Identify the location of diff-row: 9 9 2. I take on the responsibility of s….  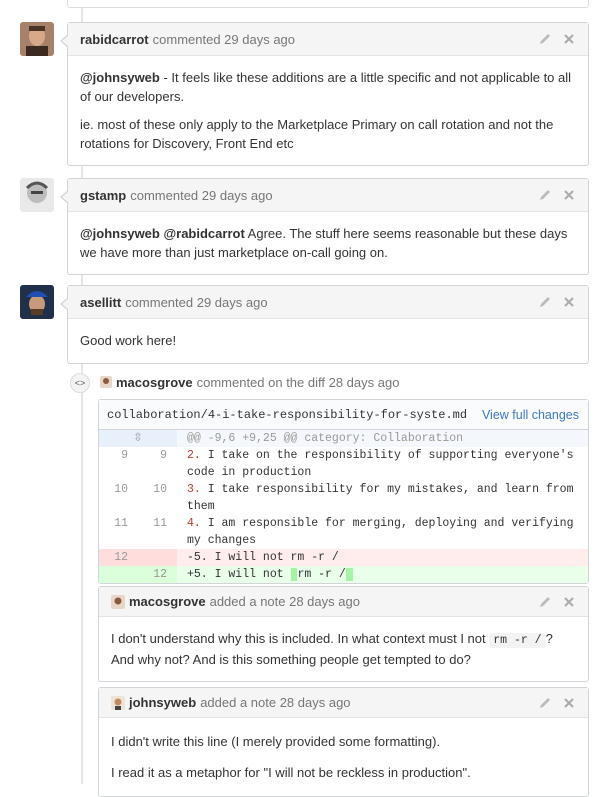
(343, 464).